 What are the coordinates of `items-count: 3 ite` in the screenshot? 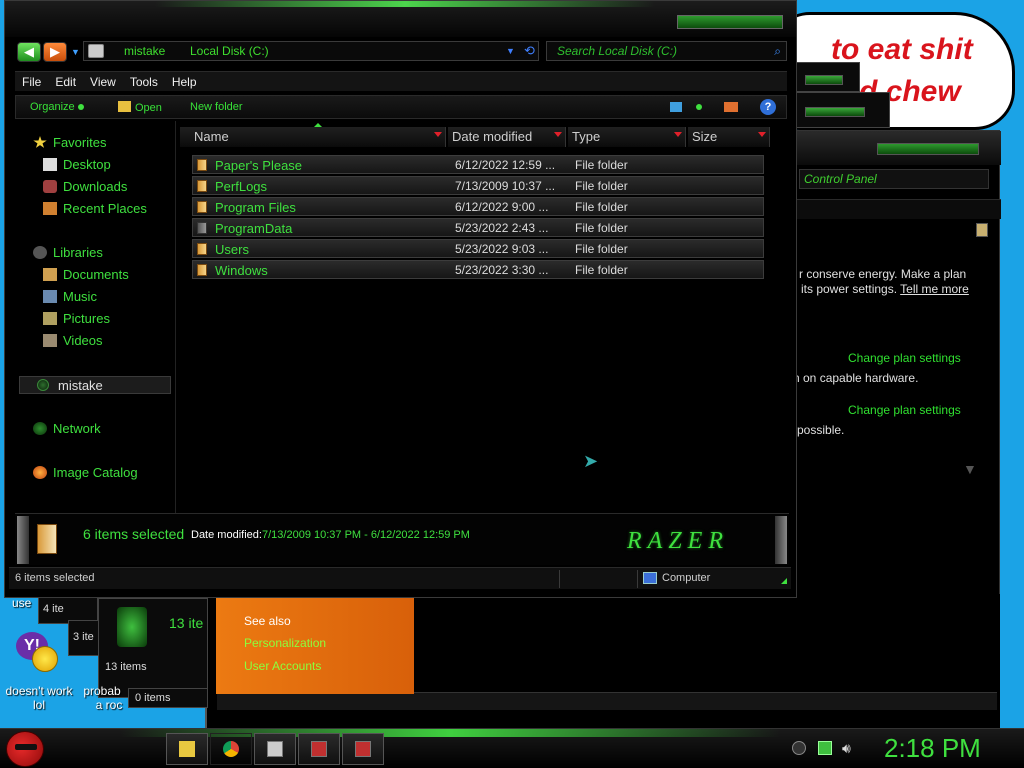 It's located at (83, 637).